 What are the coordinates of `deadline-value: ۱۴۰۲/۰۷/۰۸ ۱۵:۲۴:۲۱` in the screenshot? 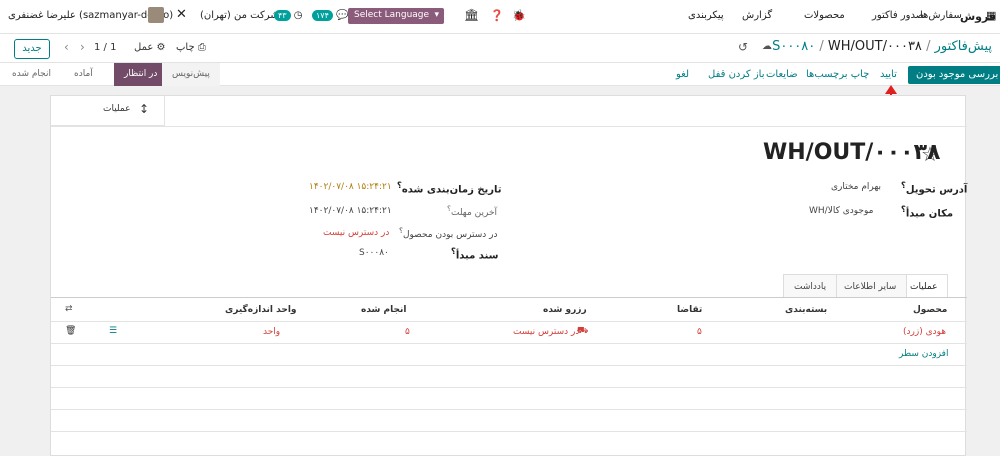 It's located at (350, 211).